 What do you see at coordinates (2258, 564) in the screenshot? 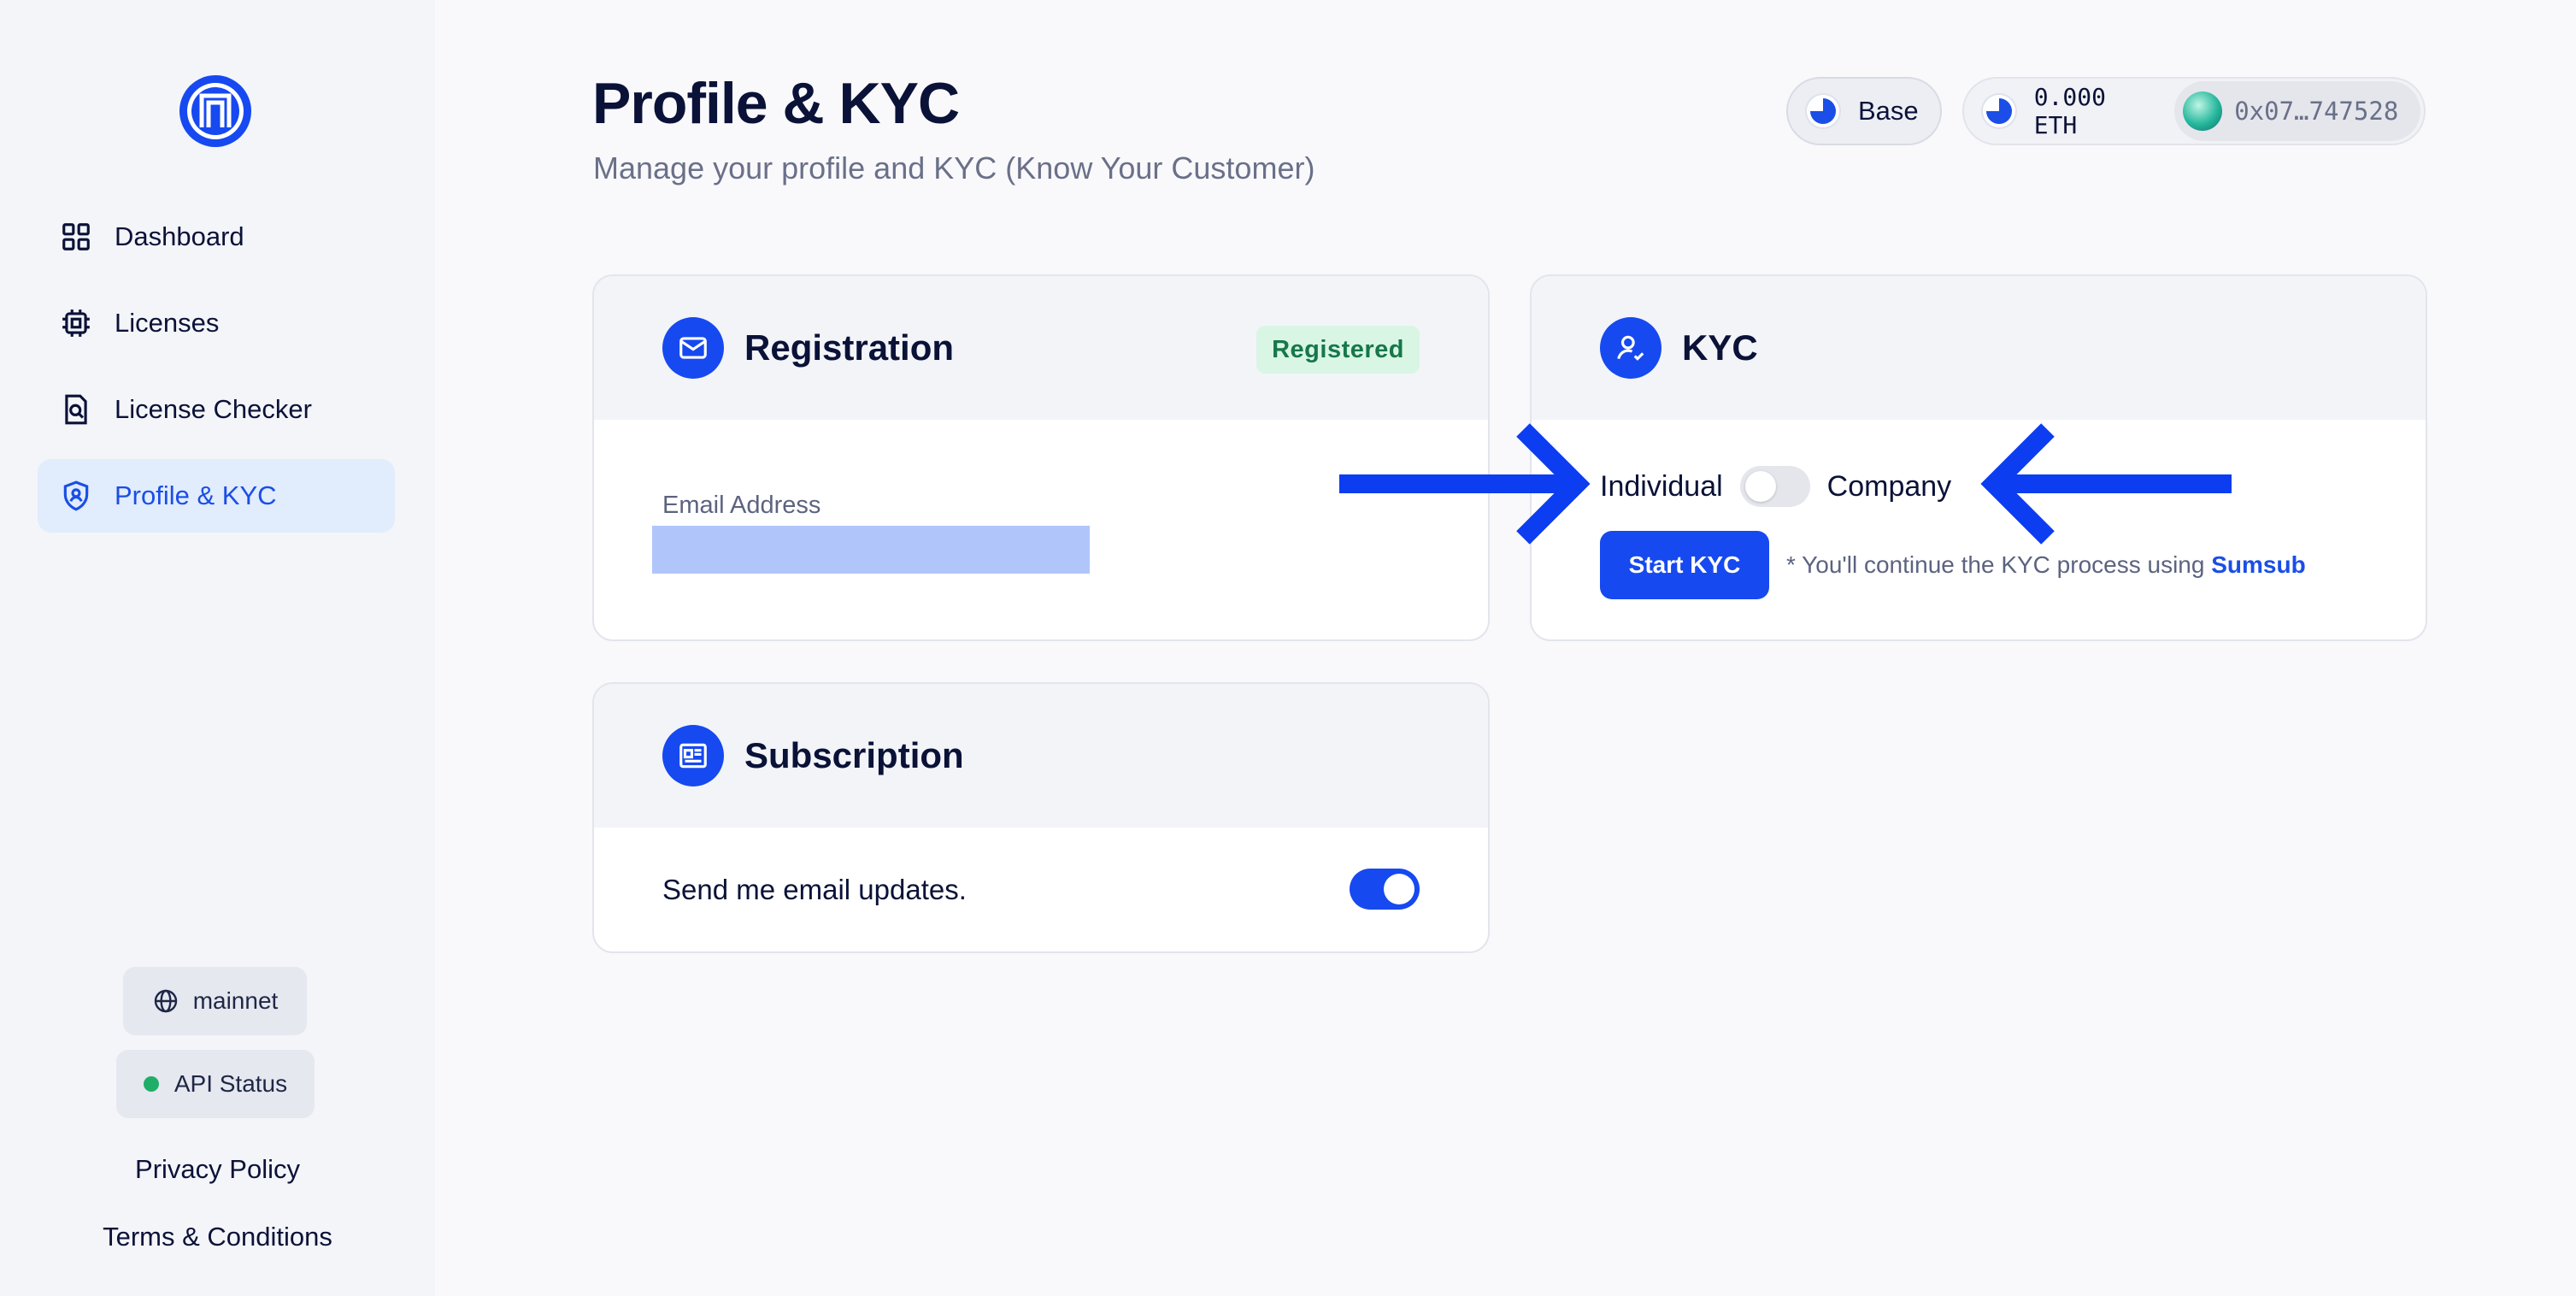
I see `sumsub-link: Sumsub` at bounding box center [2258, 564].